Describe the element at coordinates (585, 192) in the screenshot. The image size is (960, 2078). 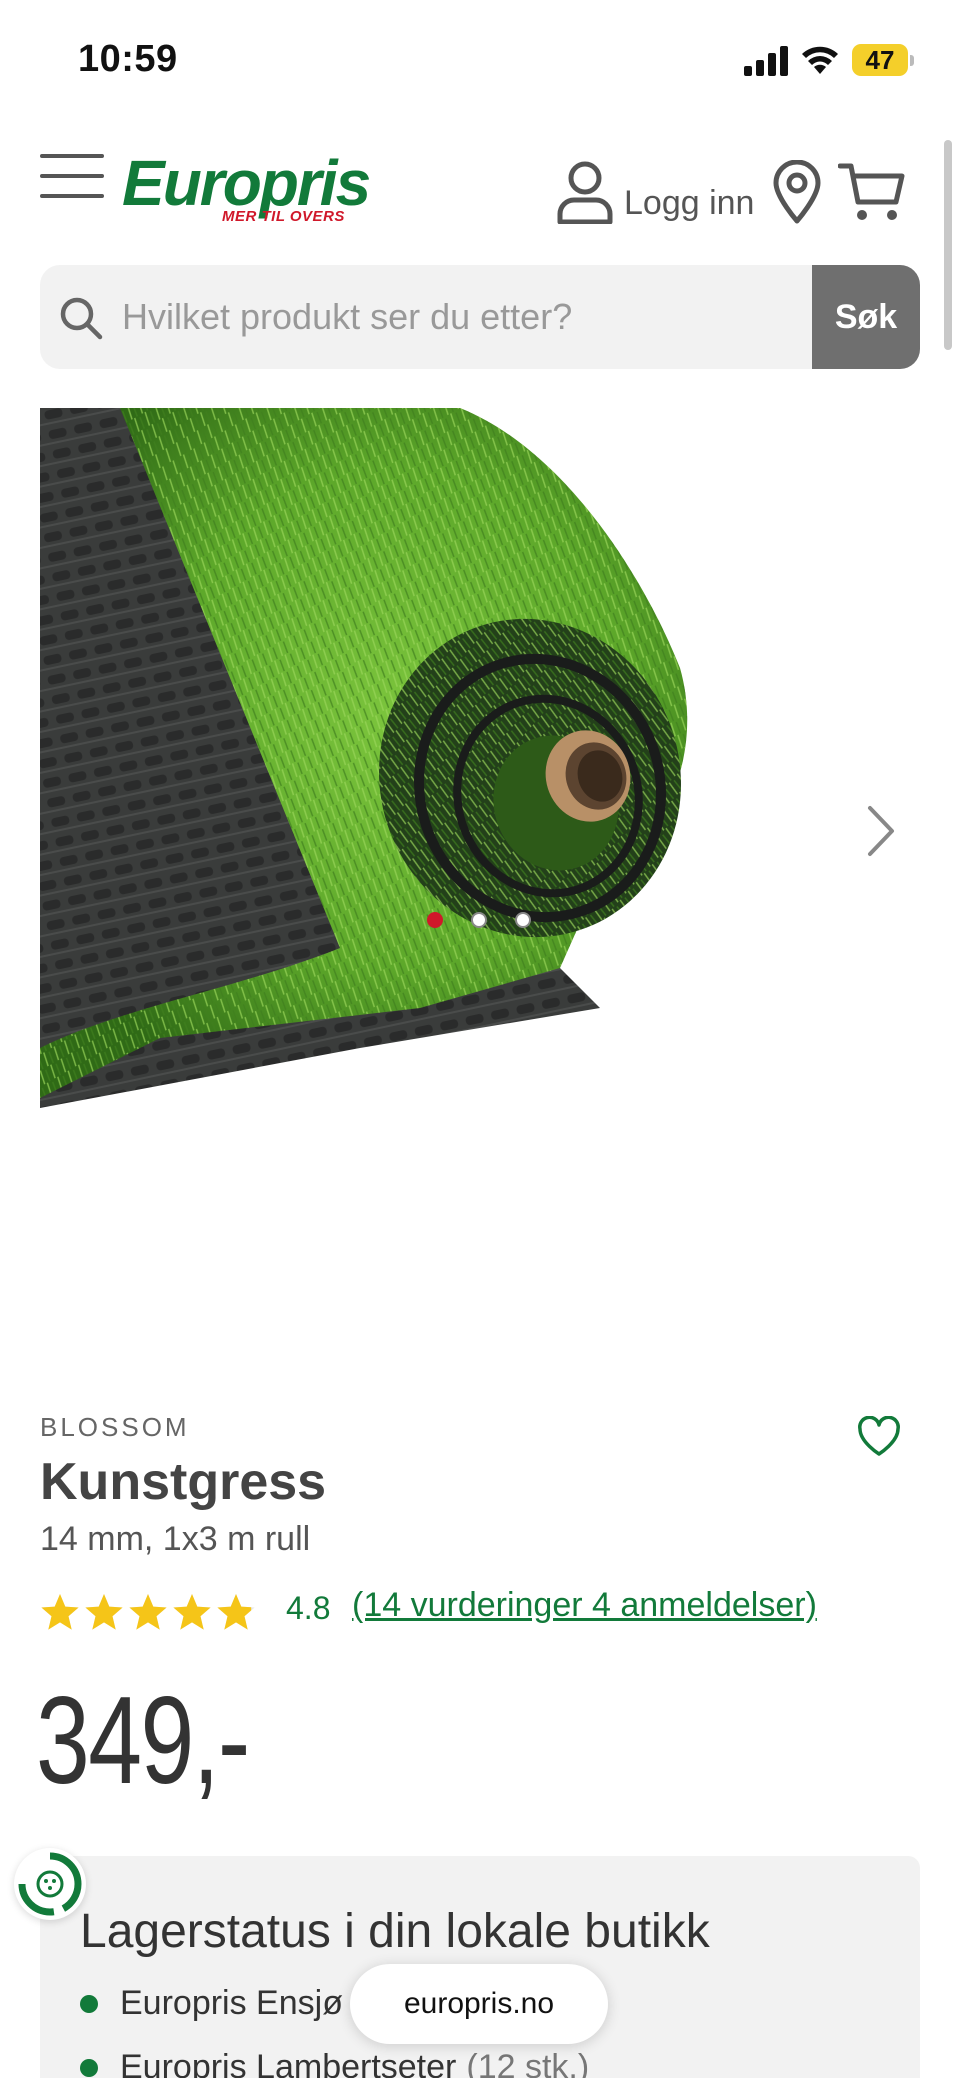
I see `user-icon` at that location.